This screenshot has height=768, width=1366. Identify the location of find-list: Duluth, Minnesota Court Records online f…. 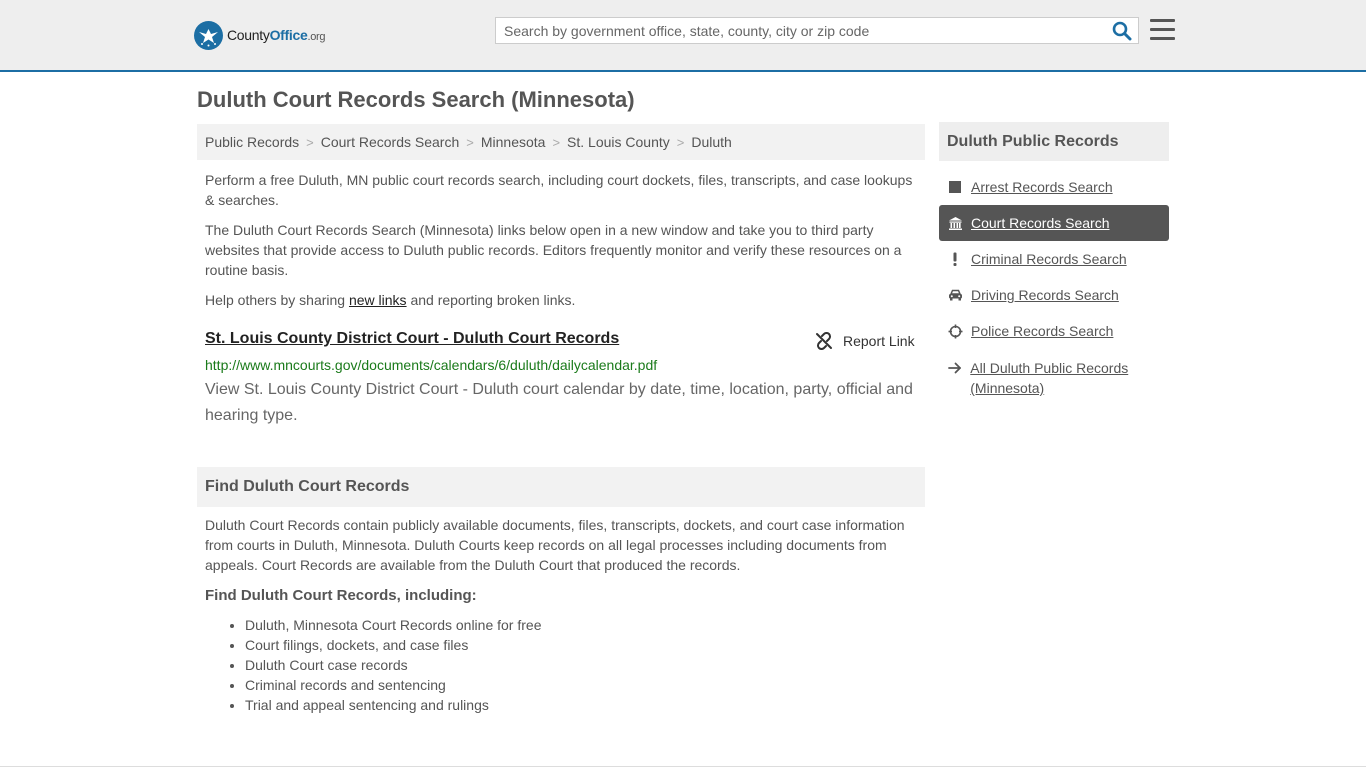
(373, 665).